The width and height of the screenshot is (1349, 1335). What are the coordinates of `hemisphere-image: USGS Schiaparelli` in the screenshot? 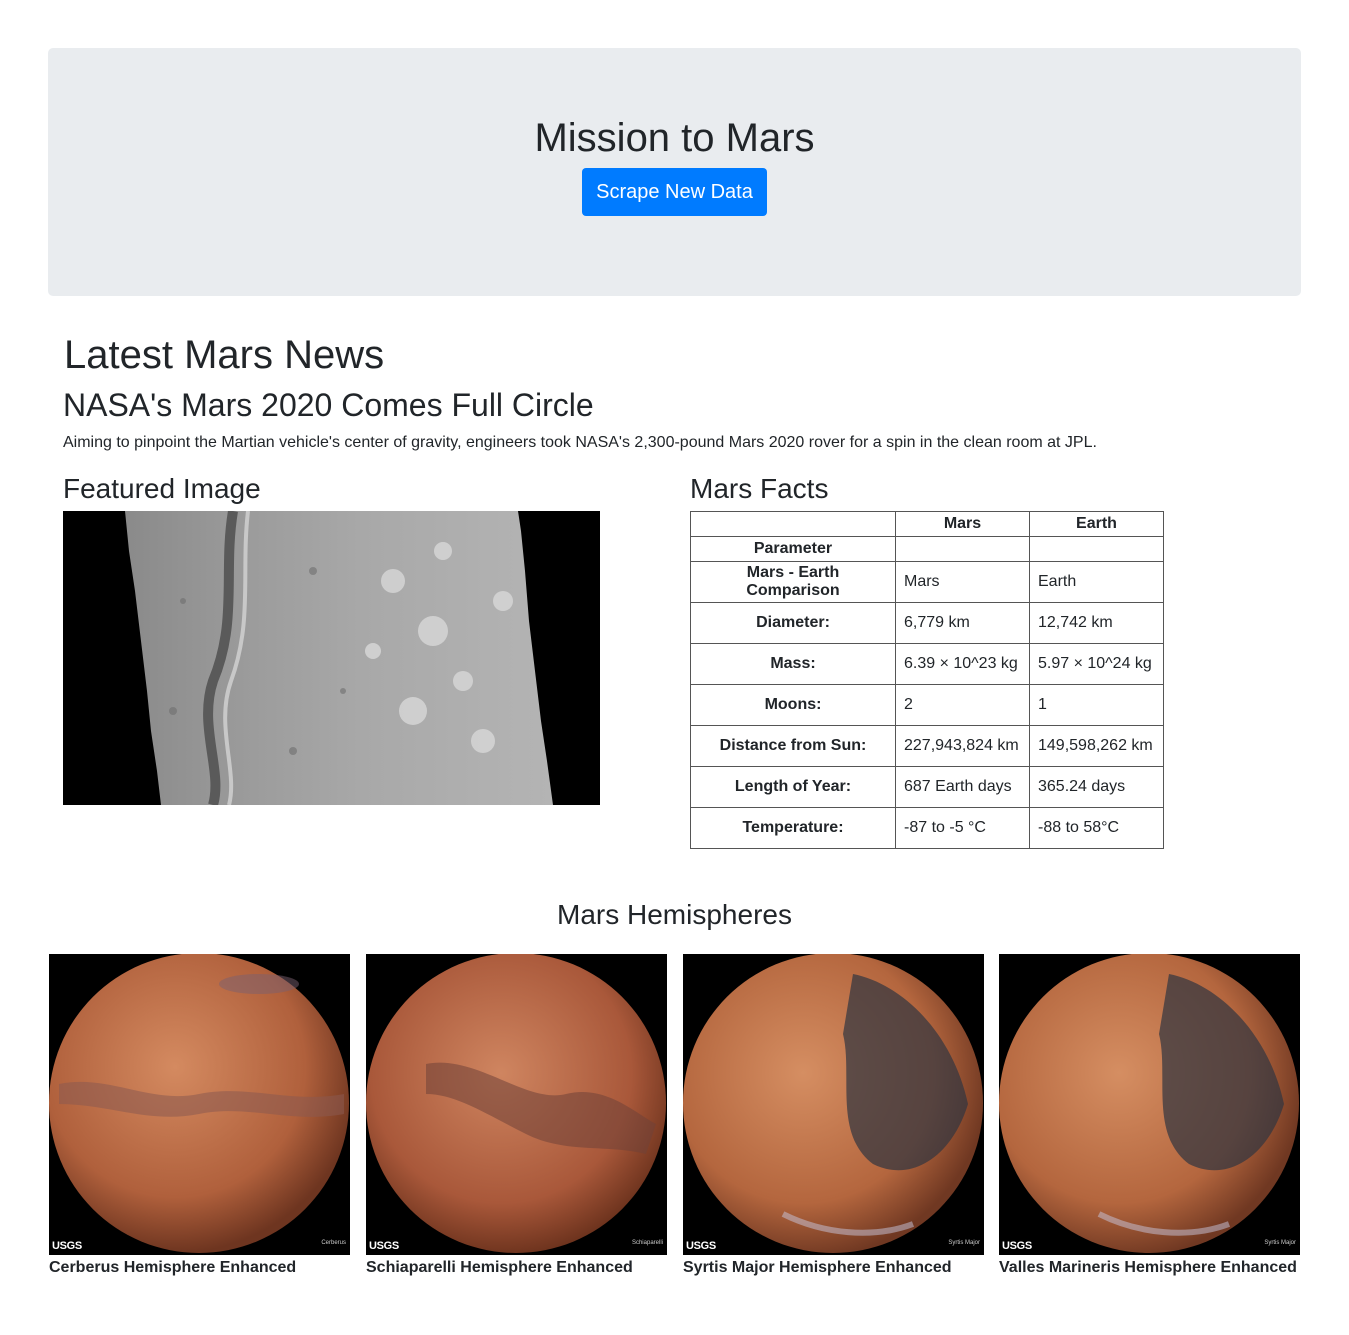 It's located at (516, 1104).